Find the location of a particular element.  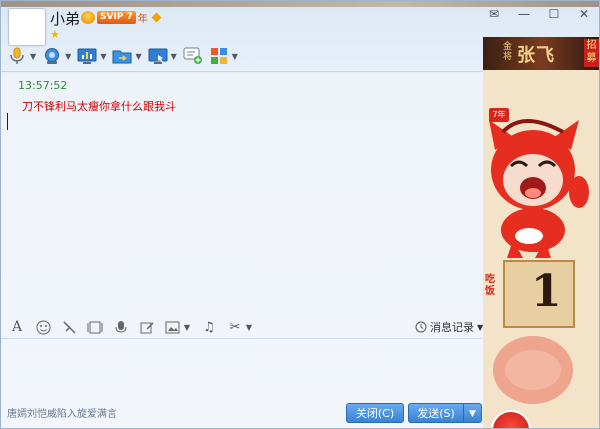

contact-name: 小弟 is located at coordinates (65, 18).